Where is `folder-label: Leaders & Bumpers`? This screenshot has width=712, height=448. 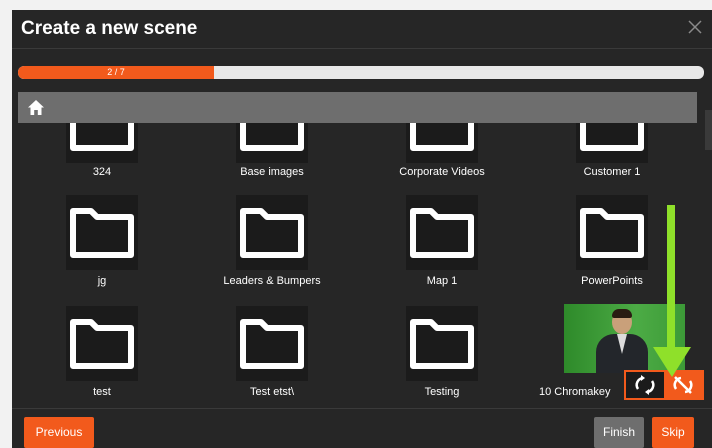
folder-label: Leaders & Bumpers is located at coordinates (272, 281).